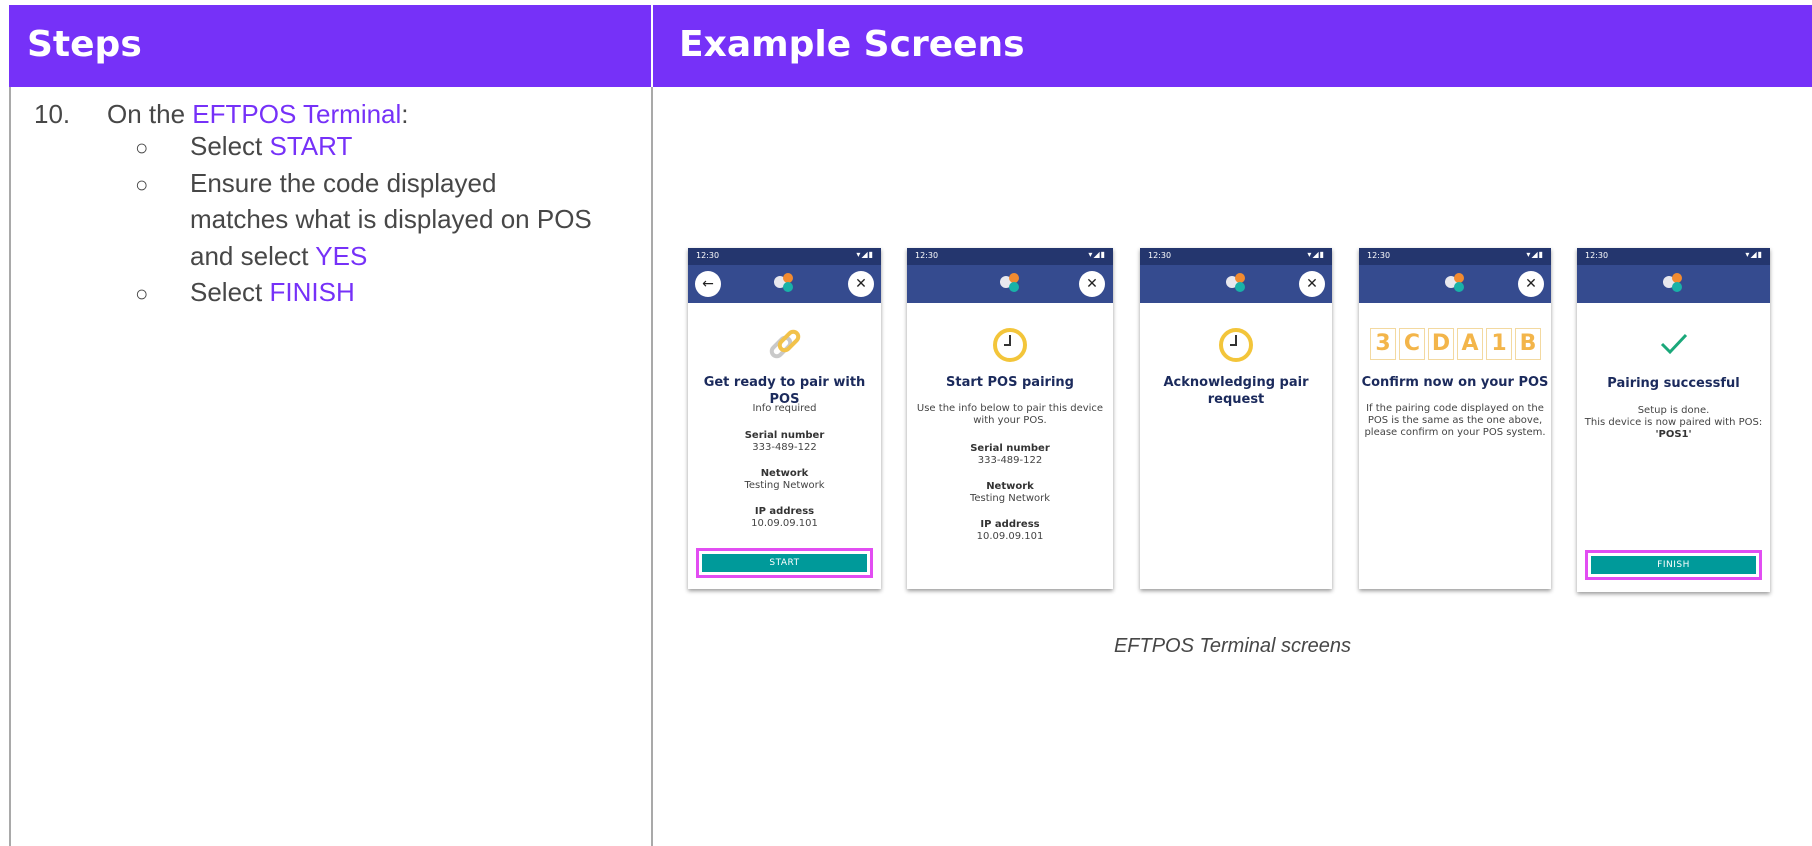 This screenshot has width=1812, height=846. Describe the element at coordinates (312, 292) in the screenshot. I see `finish-highlight: FINISH` at that location.